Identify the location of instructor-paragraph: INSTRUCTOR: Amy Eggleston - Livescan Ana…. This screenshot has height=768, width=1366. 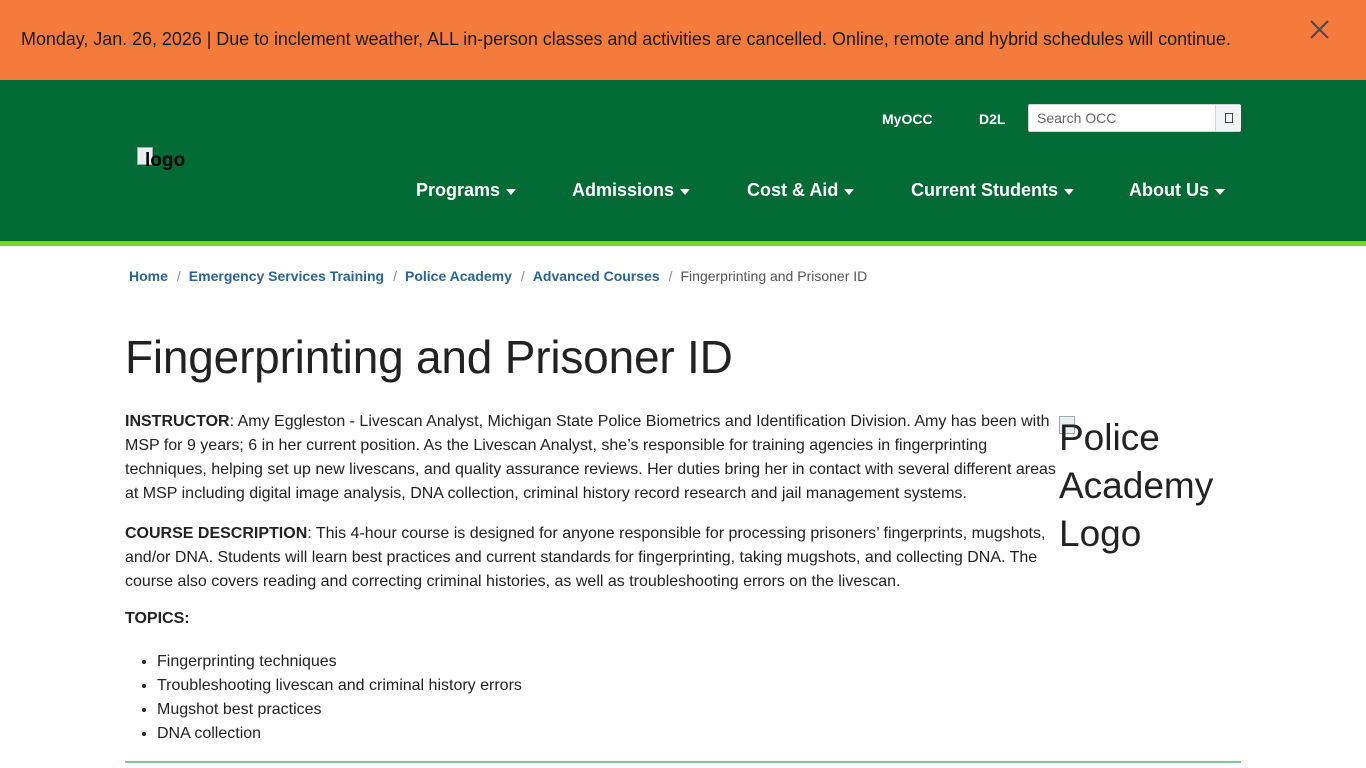
(591, 458).